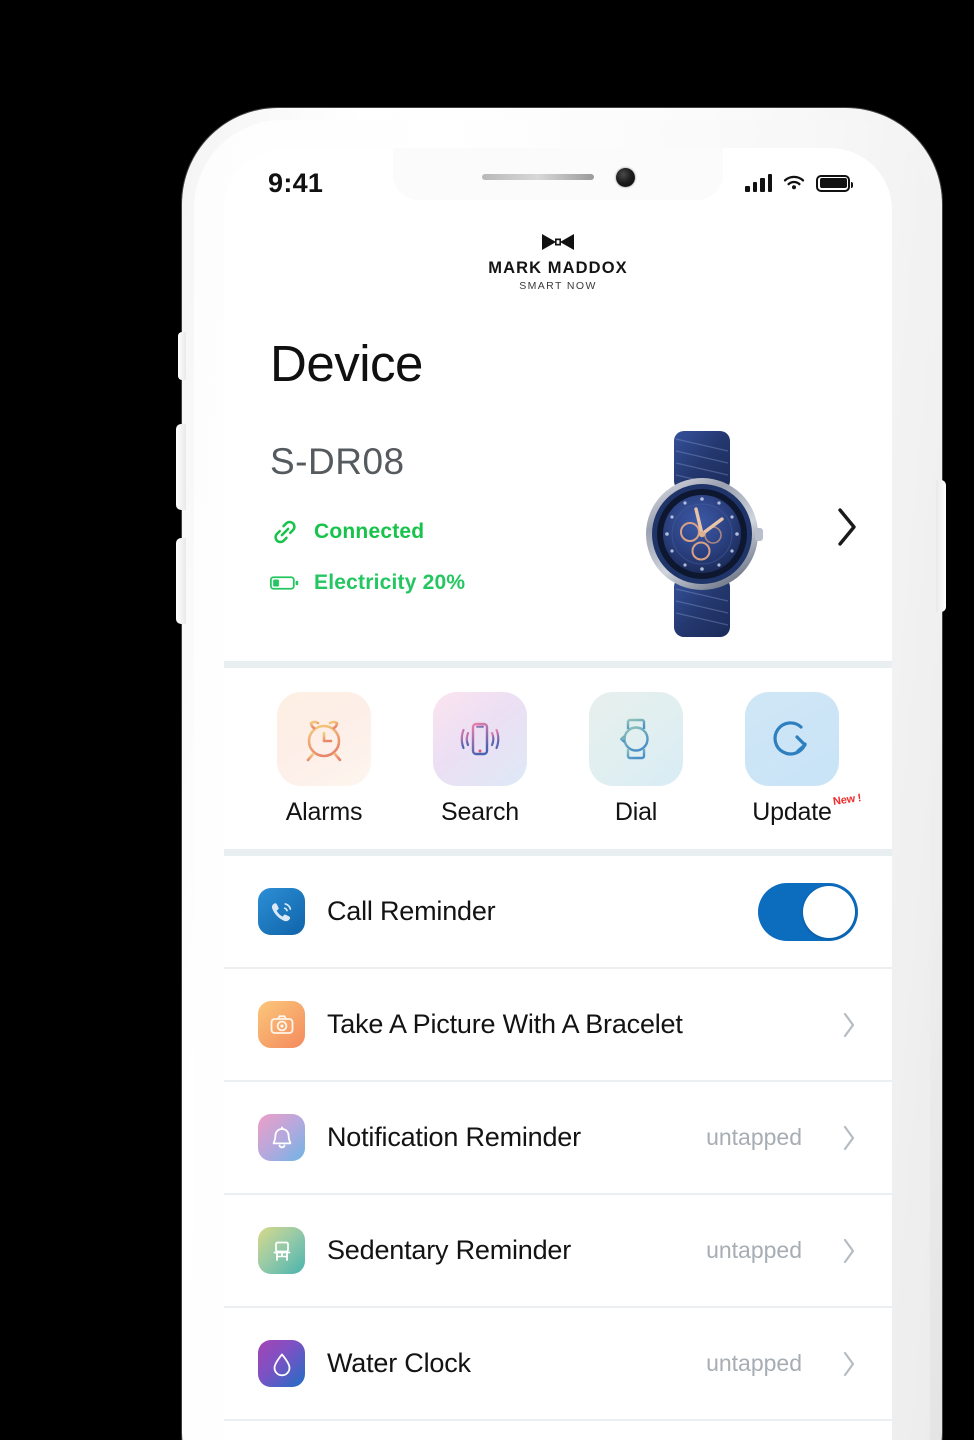 This screenshot has height=1440, width=974. I want to click on search-tile, so click(480, 739).